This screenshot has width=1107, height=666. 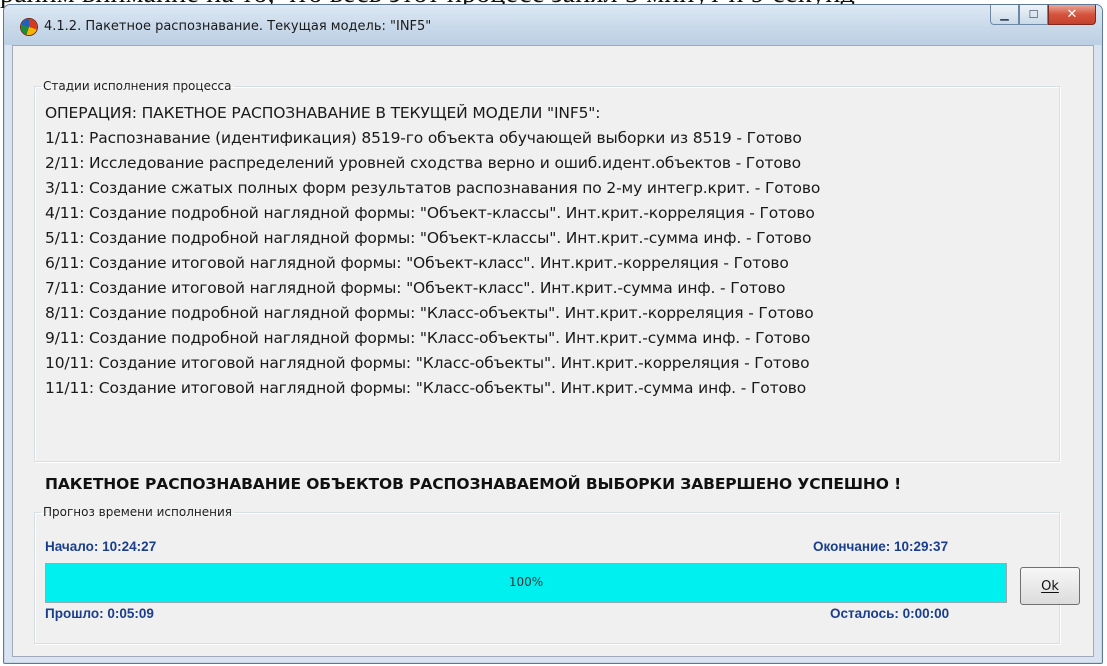 I want to click on progress-bar: 100%, so click(x=526, y=583).